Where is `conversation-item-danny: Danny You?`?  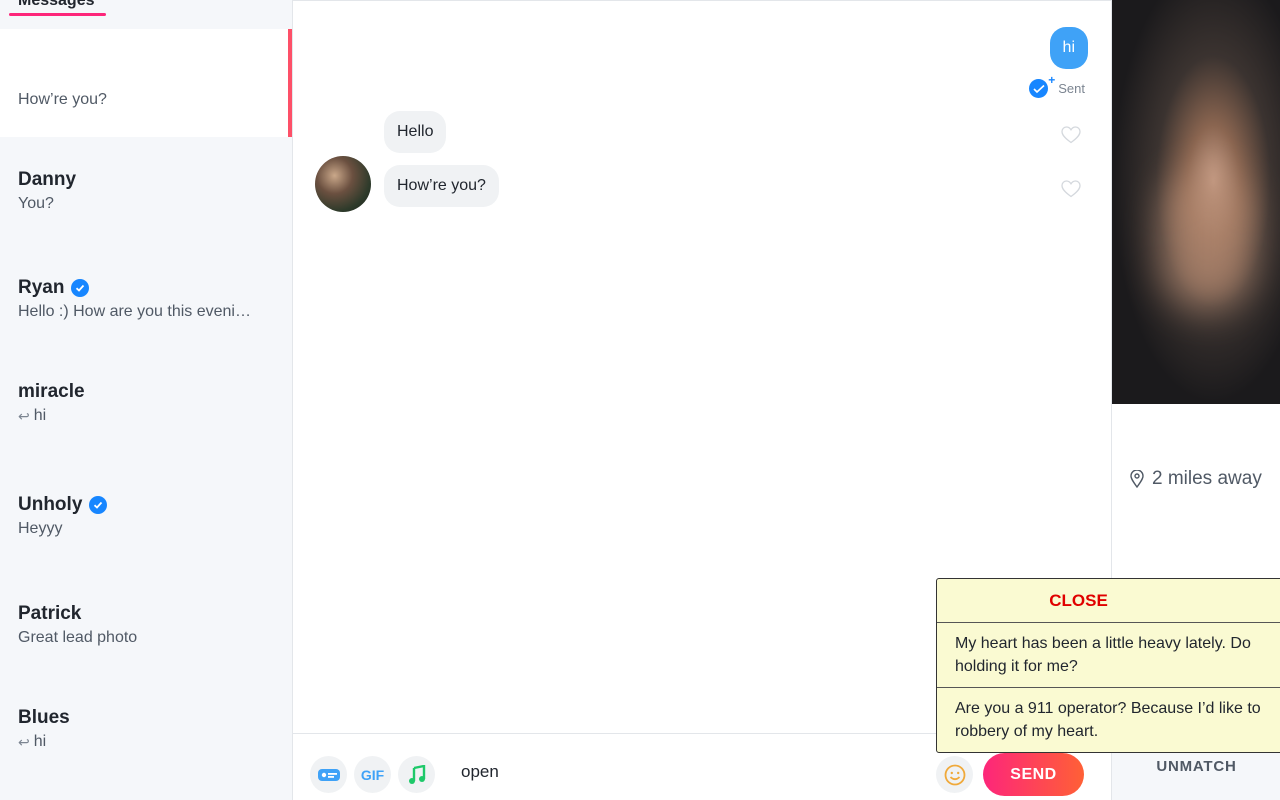 conversation-item-danny: Danny You? is located at coordinates (146, 191).